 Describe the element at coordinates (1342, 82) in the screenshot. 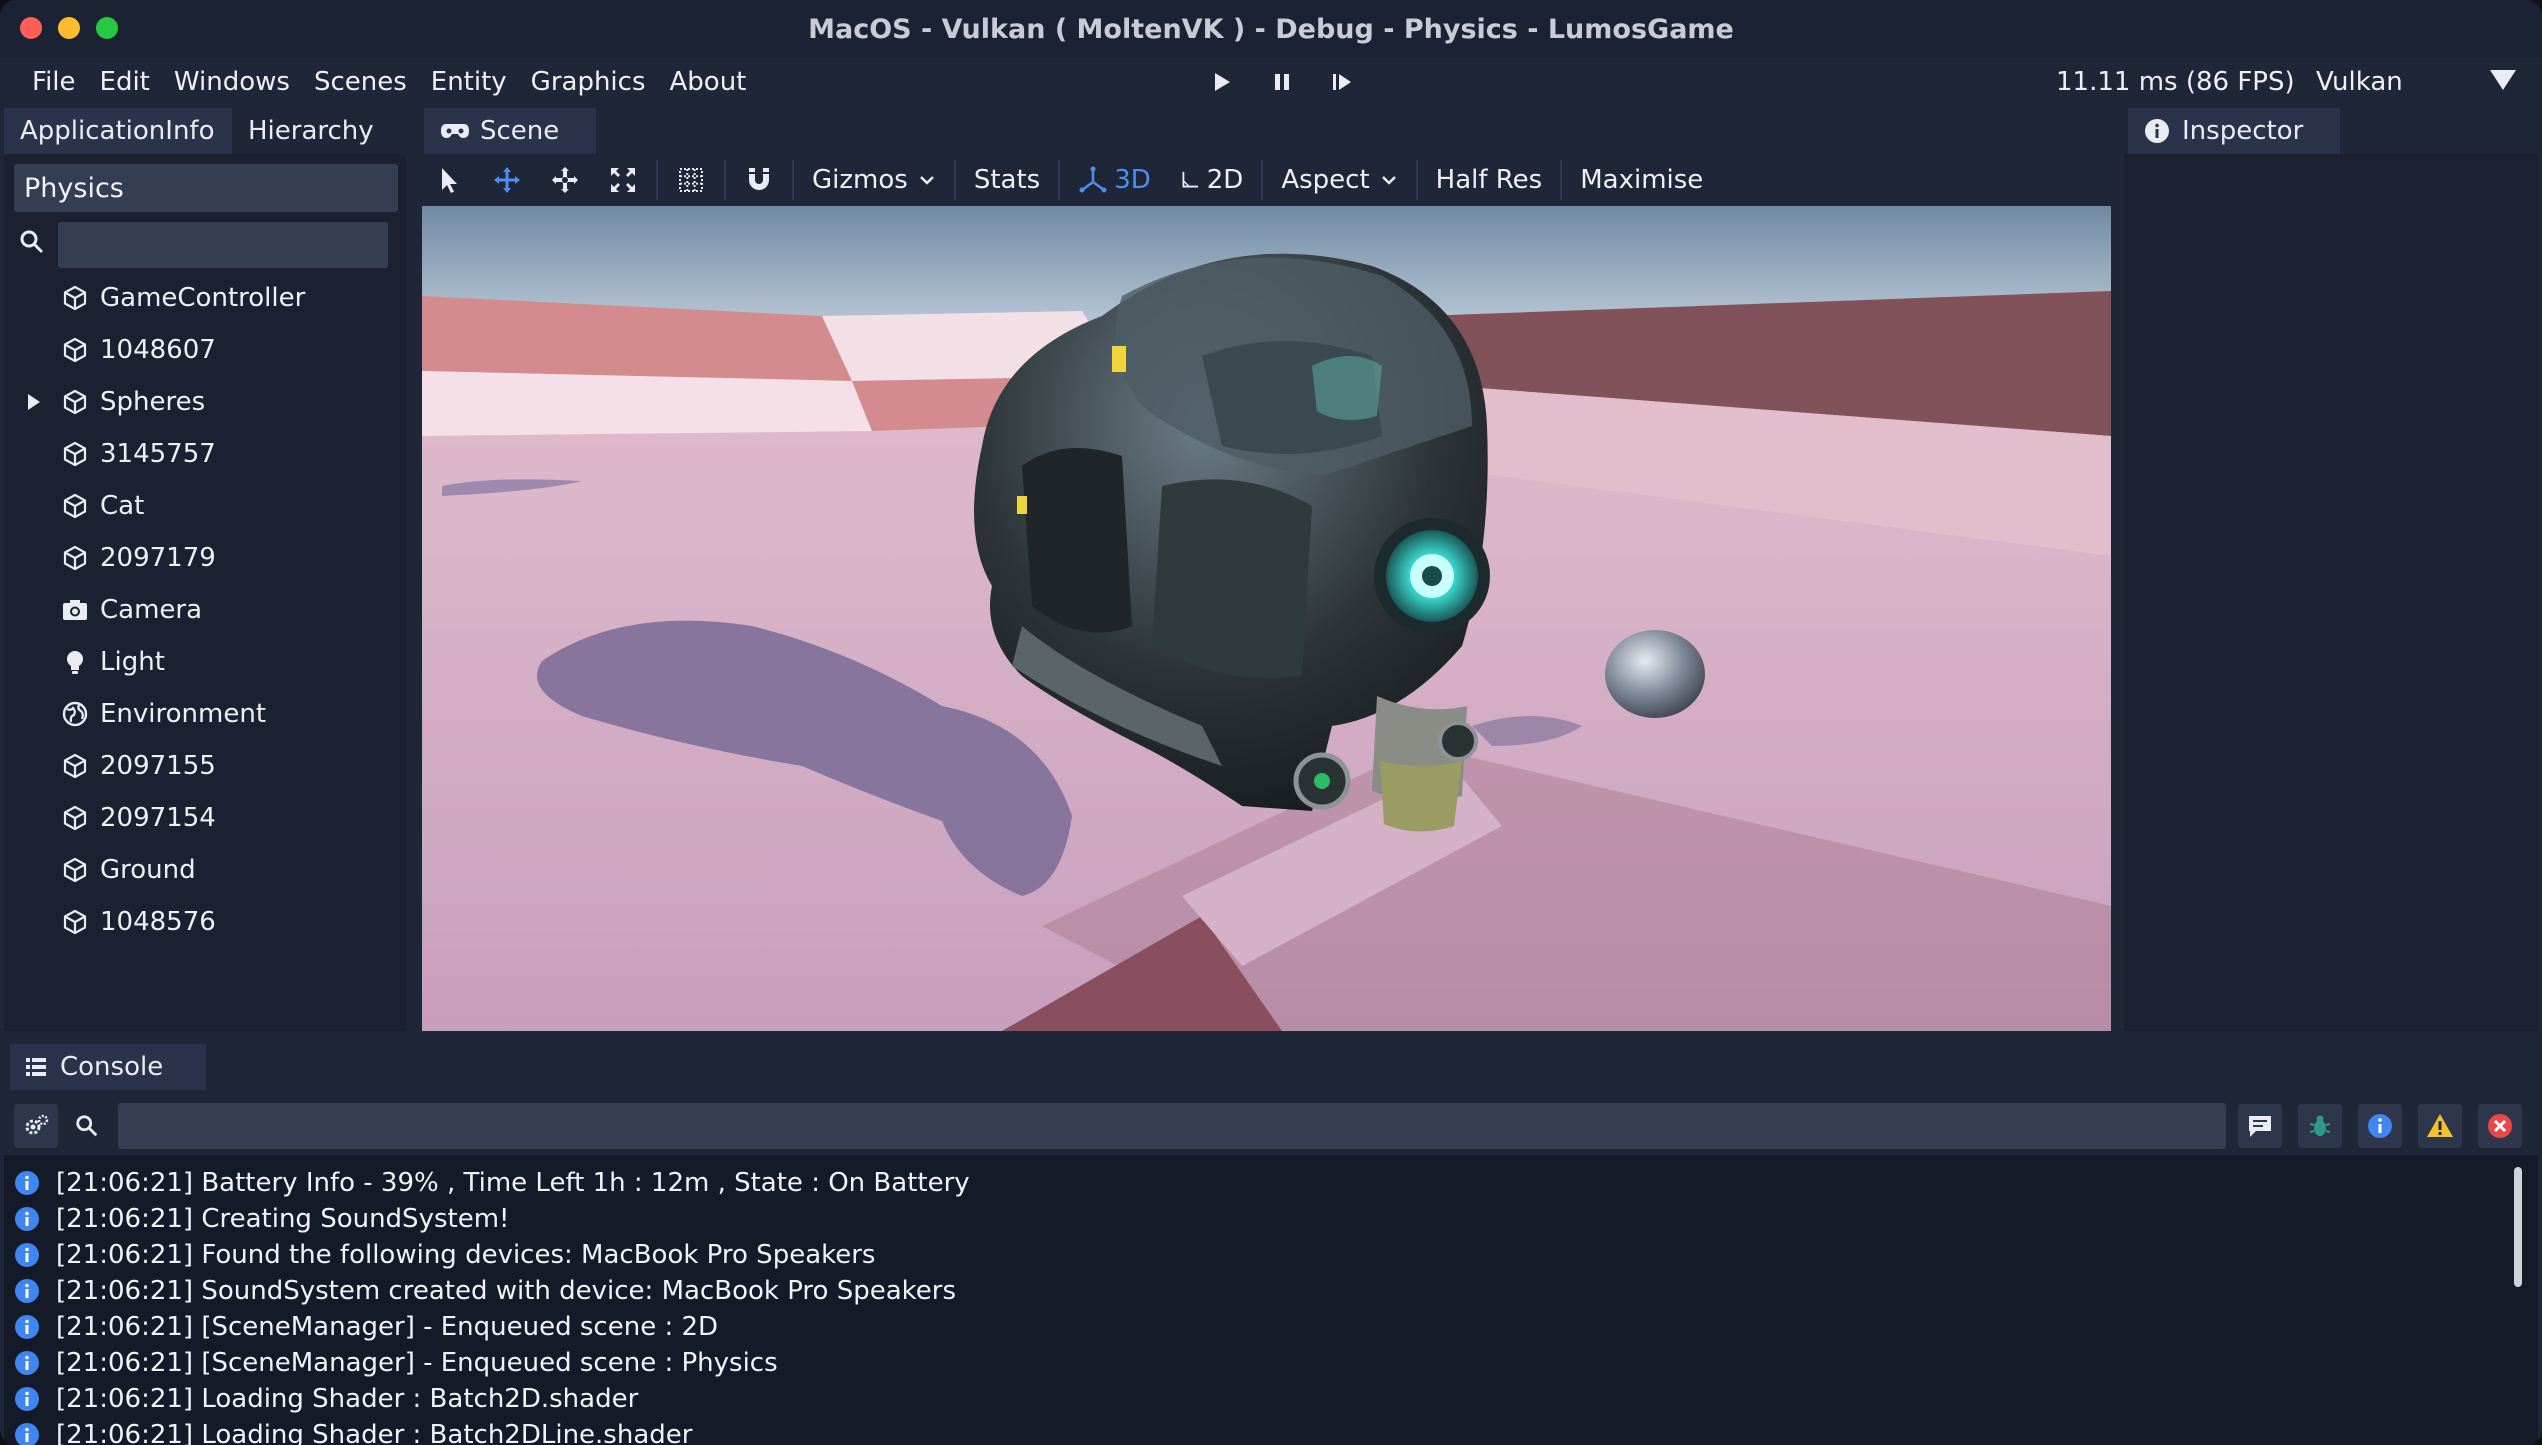

I see `step-icon` at that location.